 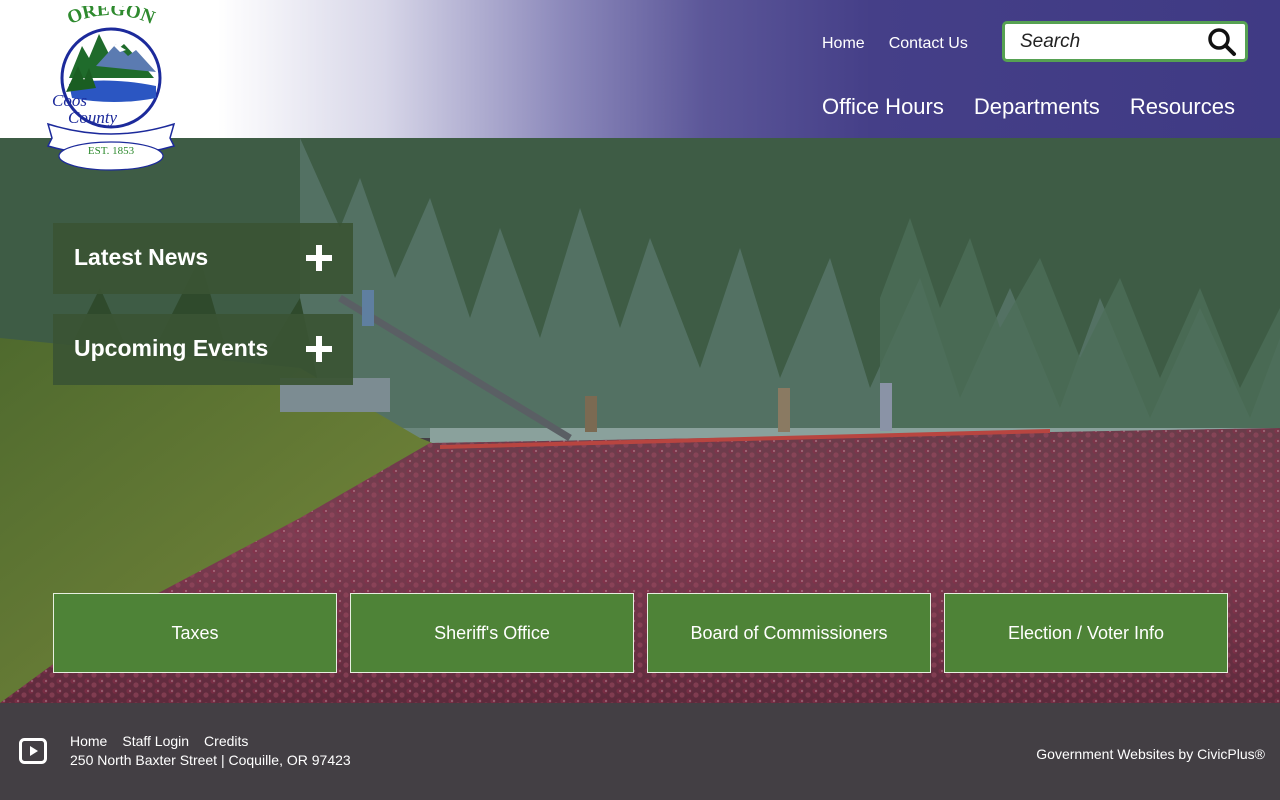 What do you see at coordinates (111, 17) in the screenshot?
I see `logo-state-text: OREGON` at bounding box center [111, 17].